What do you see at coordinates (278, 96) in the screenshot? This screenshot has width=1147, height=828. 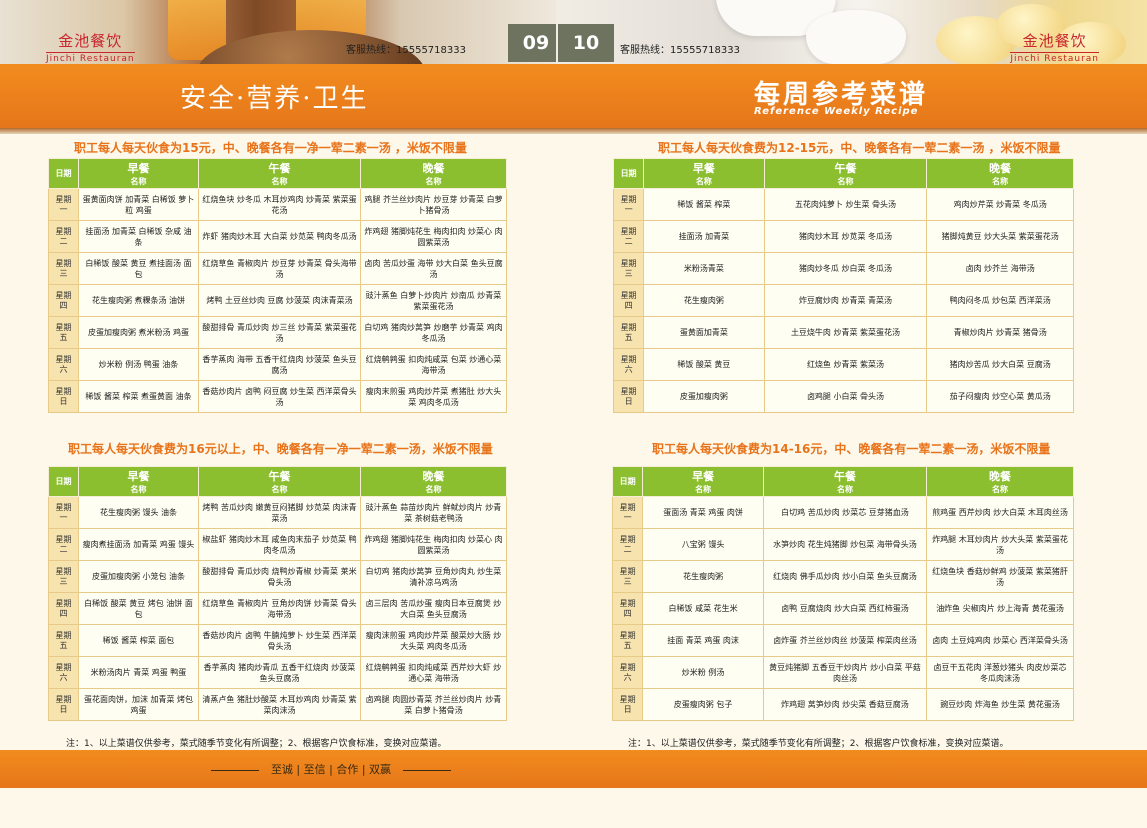 I see `title-banner: 安全·营养·卫生` at bounding box center [278, 96].